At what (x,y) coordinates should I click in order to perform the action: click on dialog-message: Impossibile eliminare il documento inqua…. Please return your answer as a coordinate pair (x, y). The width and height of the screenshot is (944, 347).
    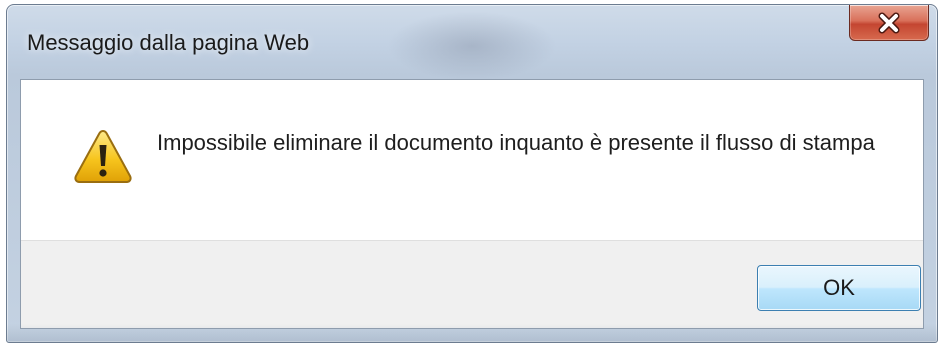
    Looking at the image, I should click on (516, 142).